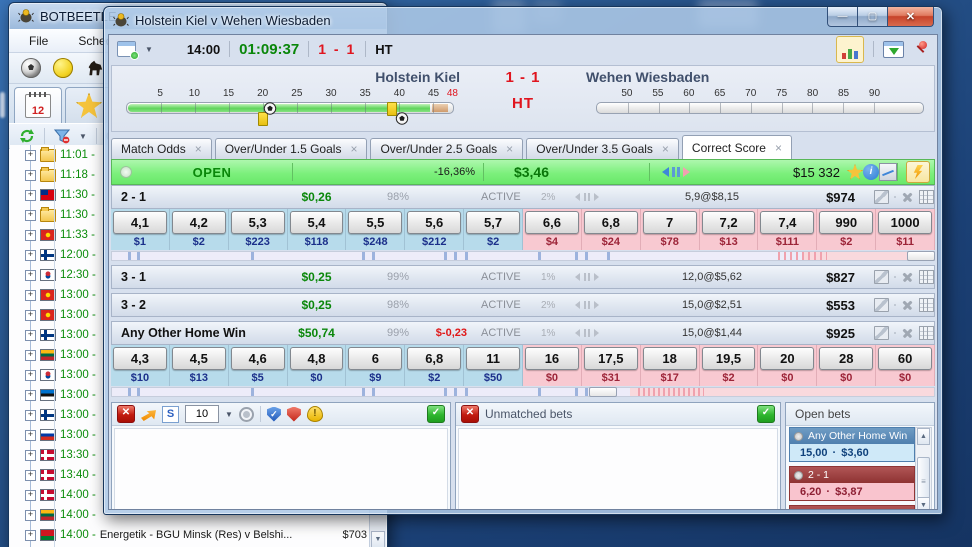 The height and width of the screenshot is (547, 972). What do you see at coordinates (292, 107) in the screenshot?
I see `first-half-timeline: 5 10 15 20 25 30 35 40 45 48` at bounding box center [292, 107].